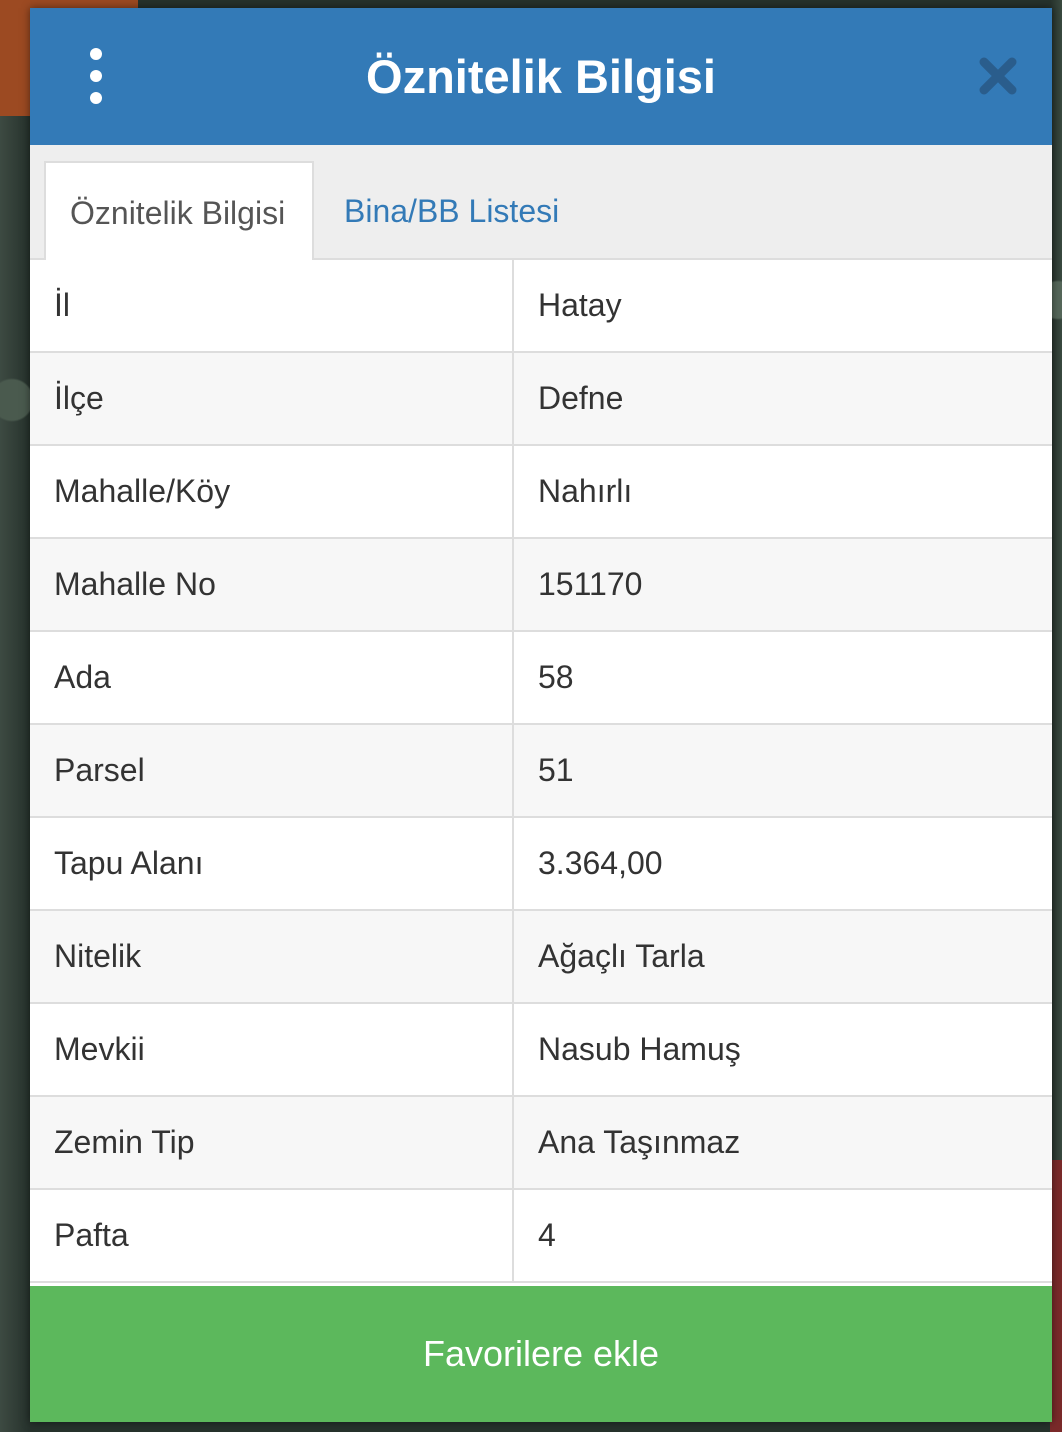 The image size is (1062, 1432). What do you see at coordinates (590, 584) in the screenshot?
I see `attribute-value: 151170` at bounding box center [590, 584].